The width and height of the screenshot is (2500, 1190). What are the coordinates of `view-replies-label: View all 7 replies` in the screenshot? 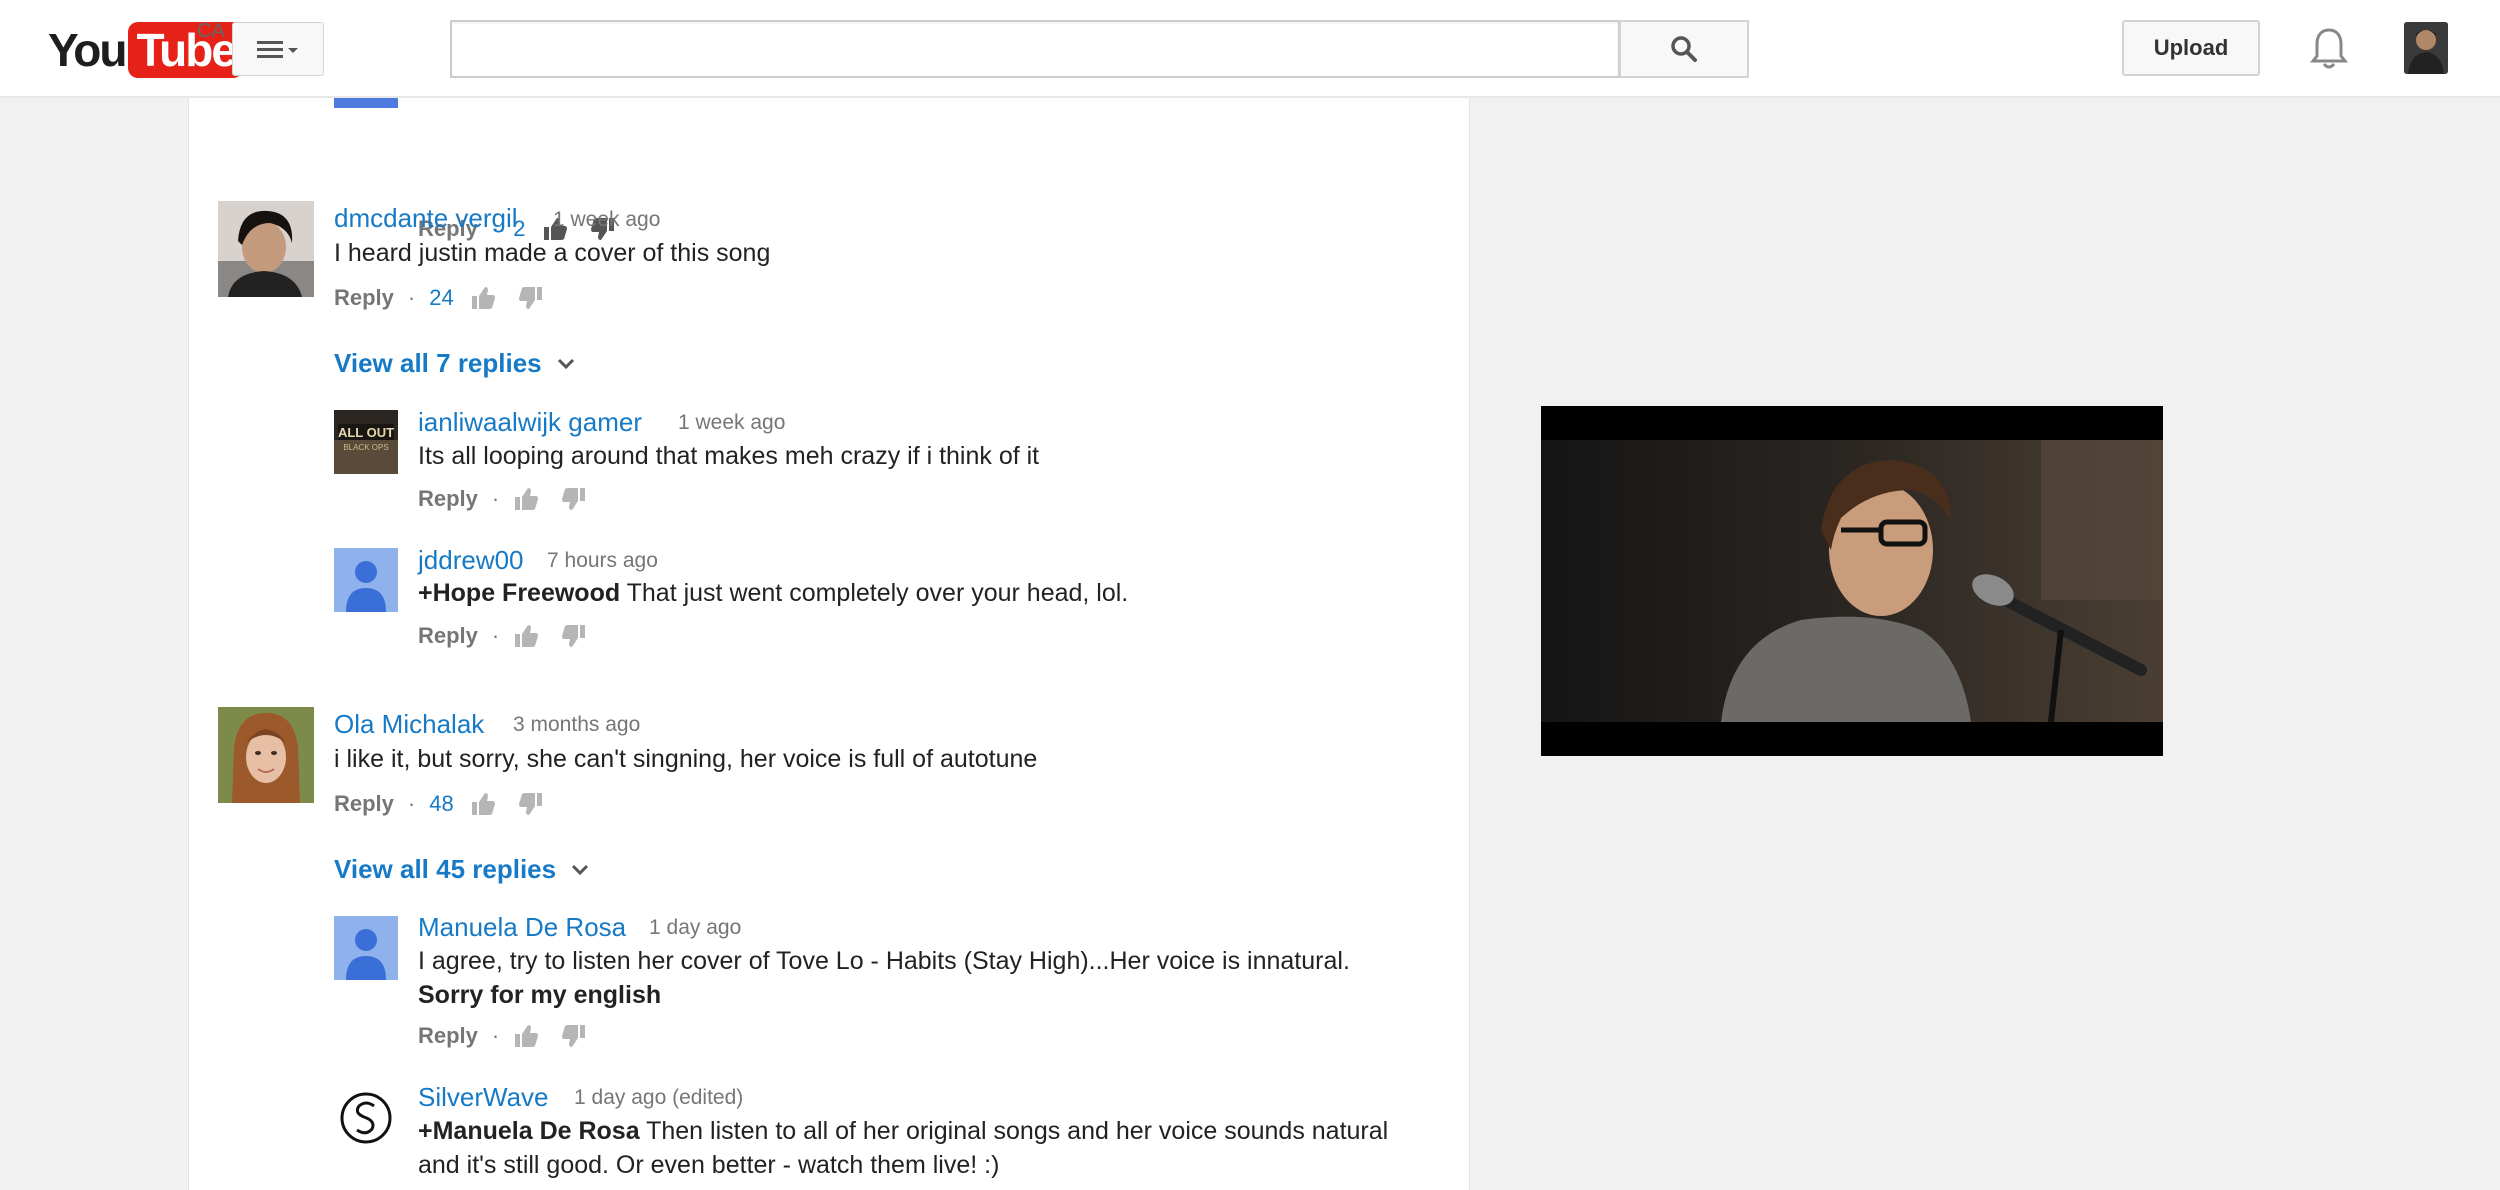 It's located at (438, 363).